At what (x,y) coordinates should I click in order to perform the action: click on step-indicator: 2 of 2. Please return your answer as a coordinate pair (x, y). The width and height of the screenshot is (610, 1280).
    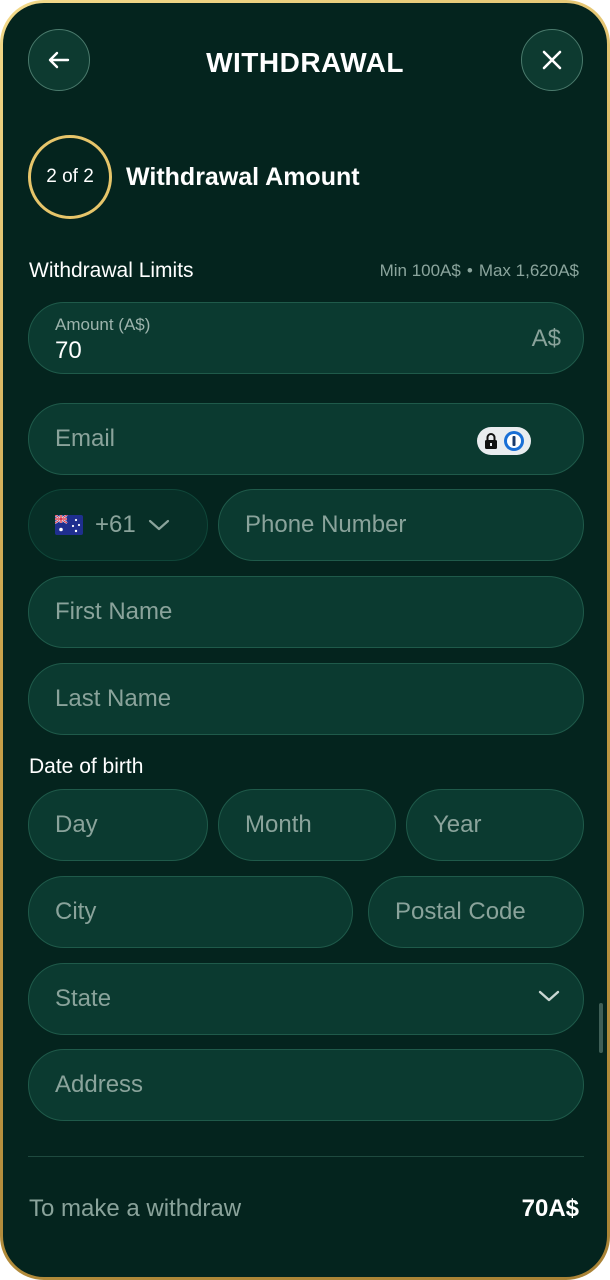
    Looking at the image, I should click on (70, 177).